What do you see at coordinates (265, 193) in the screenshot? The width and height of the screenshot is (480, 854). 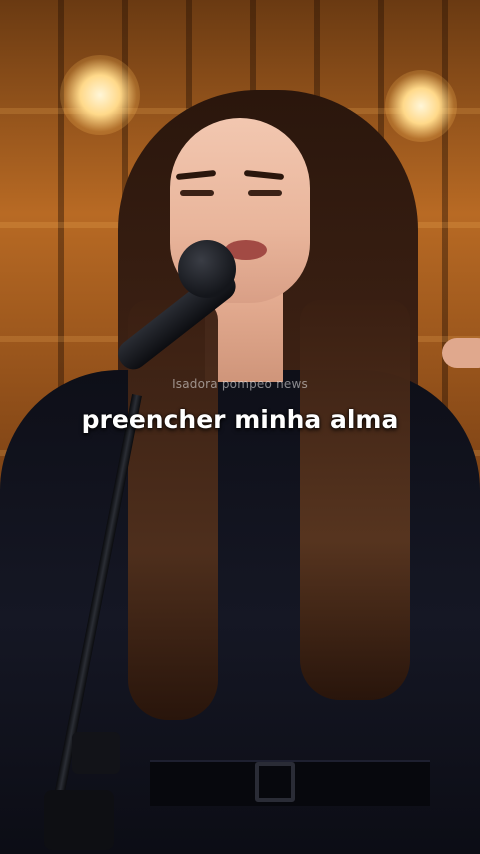 I see `singer-right-eye-closed` at bounding box center [265, 193].